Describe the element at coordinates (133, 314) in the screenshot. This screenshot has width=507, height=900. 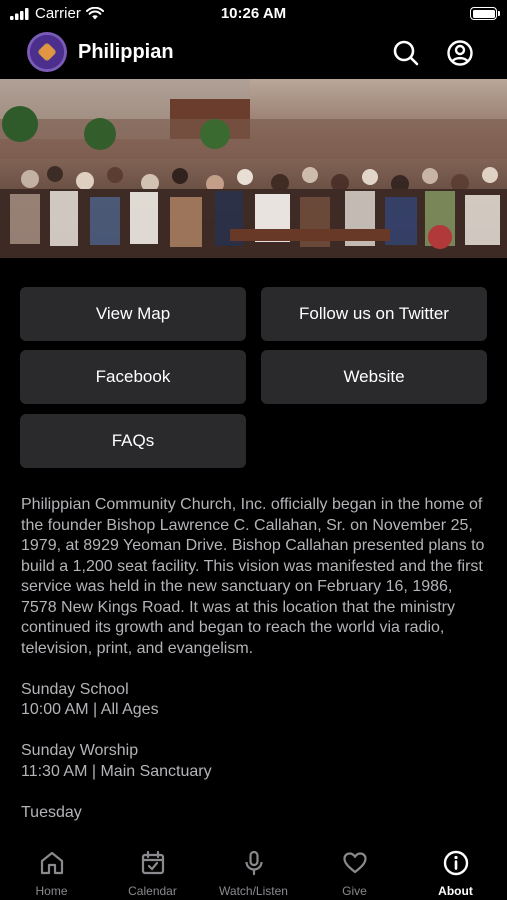
I see `view-map-button: View Map` at that location.